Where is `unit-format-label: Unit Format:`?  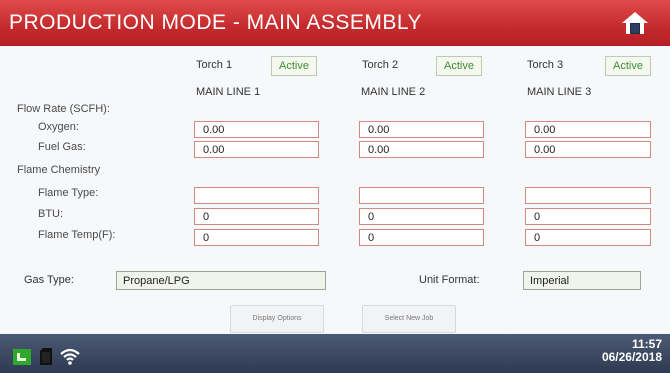
unit-format-label: Unit Format: is located at coordinates (449, 280).